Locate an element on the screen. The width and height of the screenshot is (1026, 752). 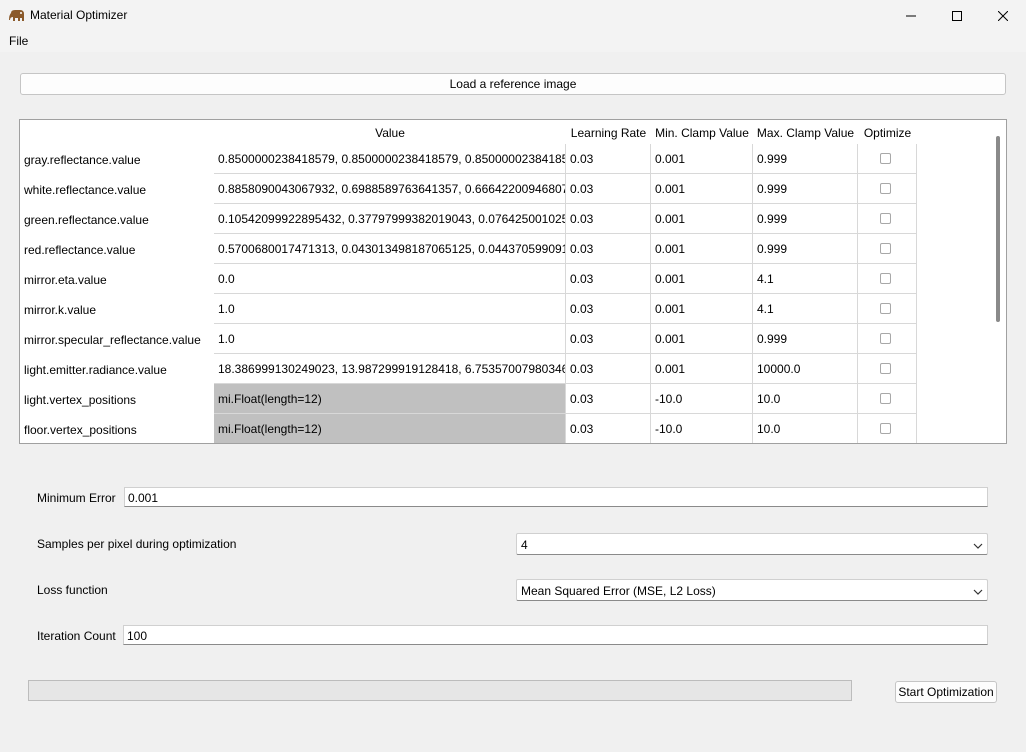
row-header: white.reflectance.value is located at coordinates (117, 189).